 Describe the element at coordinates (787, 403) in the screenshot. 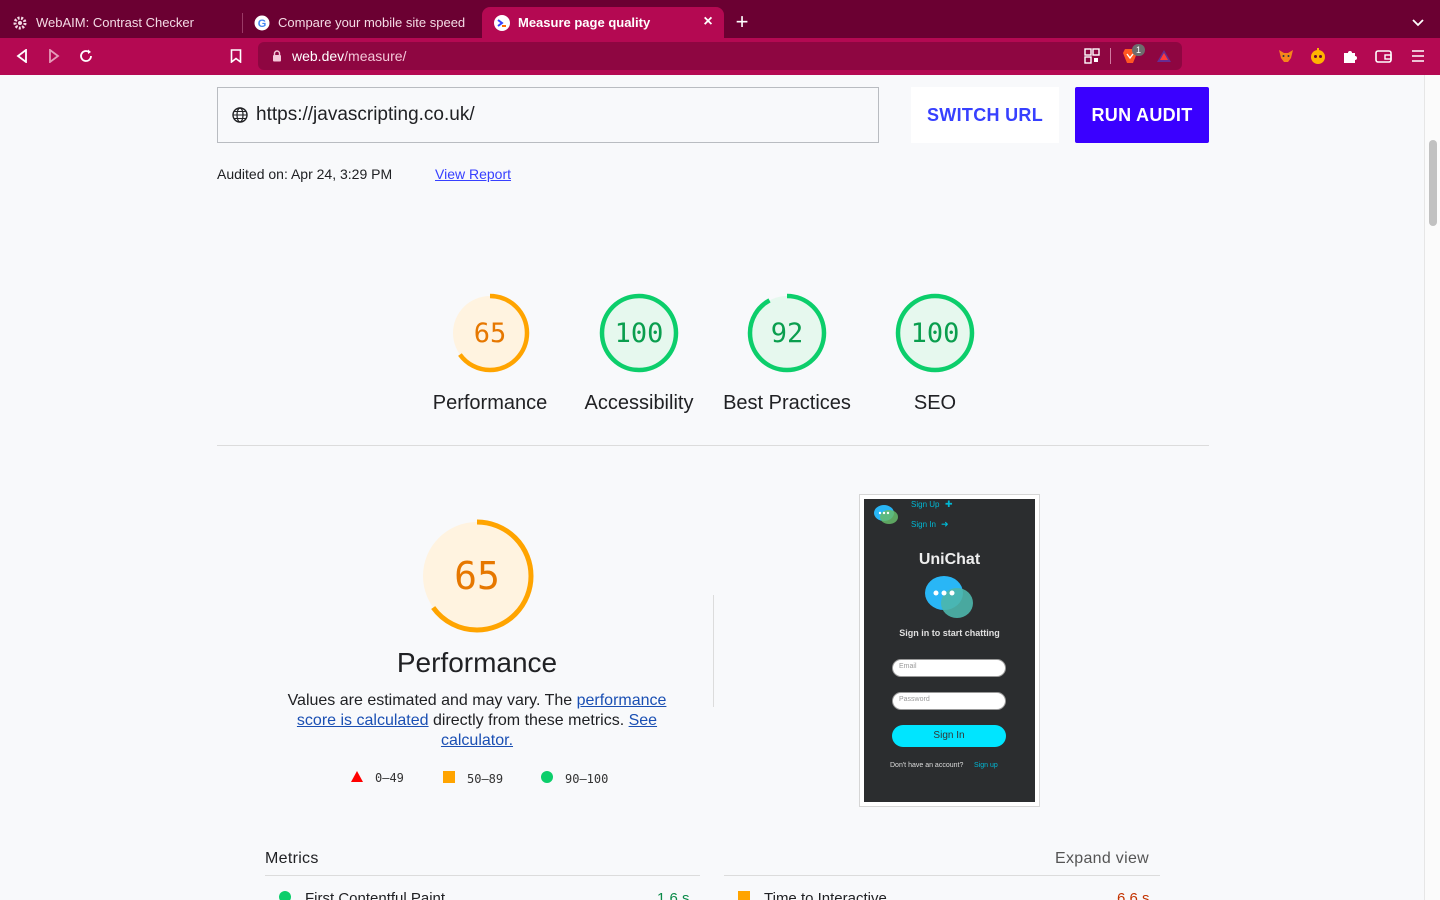

I see `gauge-label: Best Practices` at that location.